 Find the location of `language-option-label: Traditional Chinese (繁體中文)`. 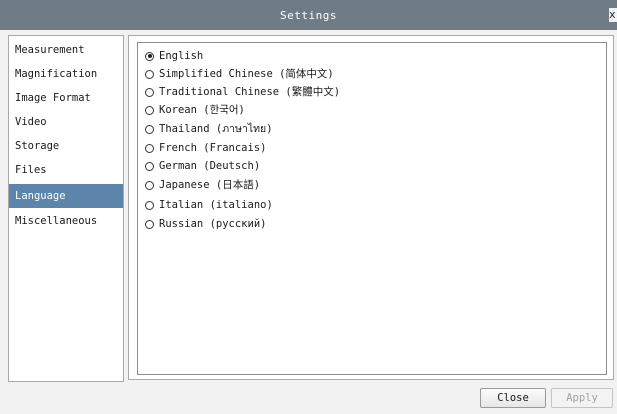

language-option-label: Traditional Chinese (繁體中文) is located at coordinates (250, 92).